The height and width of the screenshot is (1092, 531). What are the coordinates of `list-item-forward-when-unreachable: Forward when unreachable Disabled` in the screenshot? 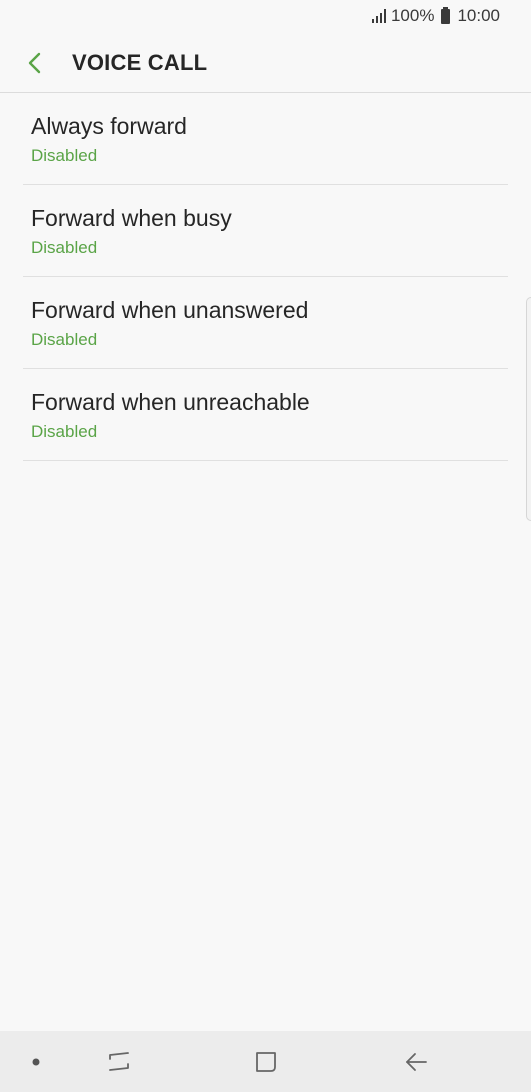 It's located at (265, 415).